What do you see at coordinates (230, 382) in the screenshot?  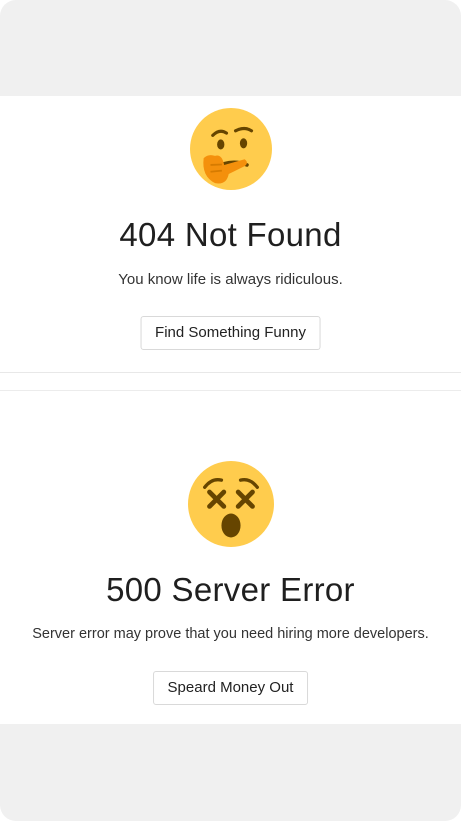 I see `section-divider` at bounding box center [230, 382].